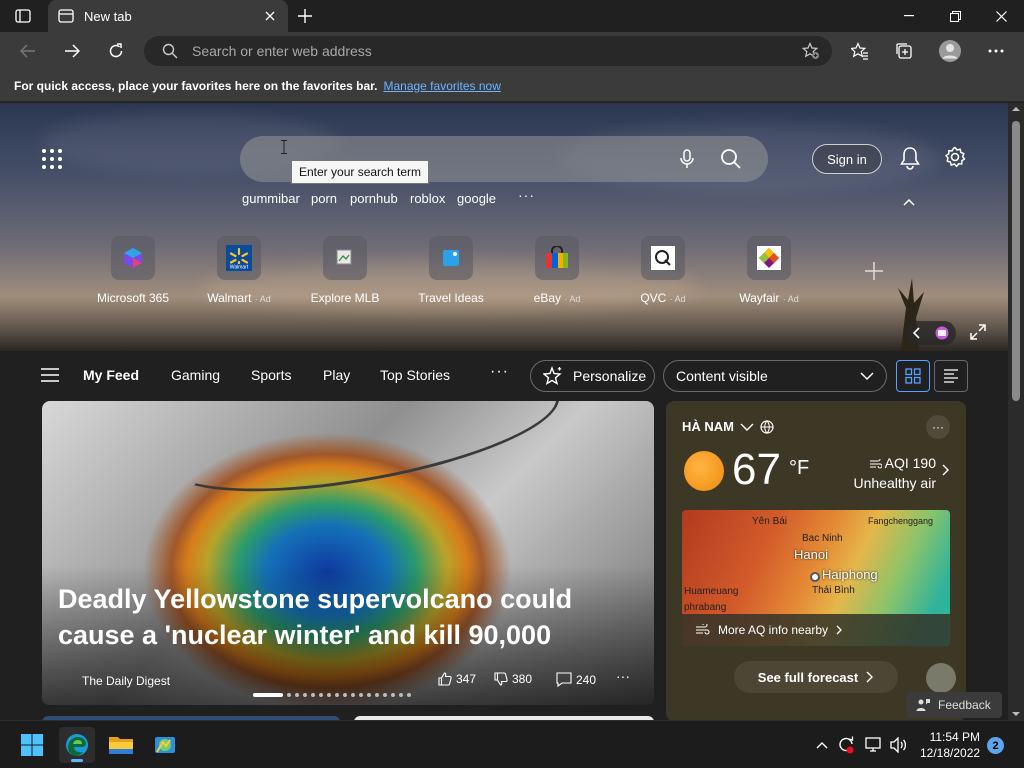 The height and width of the screenshot is (768, 1024). Describe the element at coordinates (917, 333) in the screenshot. I see `chevron-left-icon` at that location.